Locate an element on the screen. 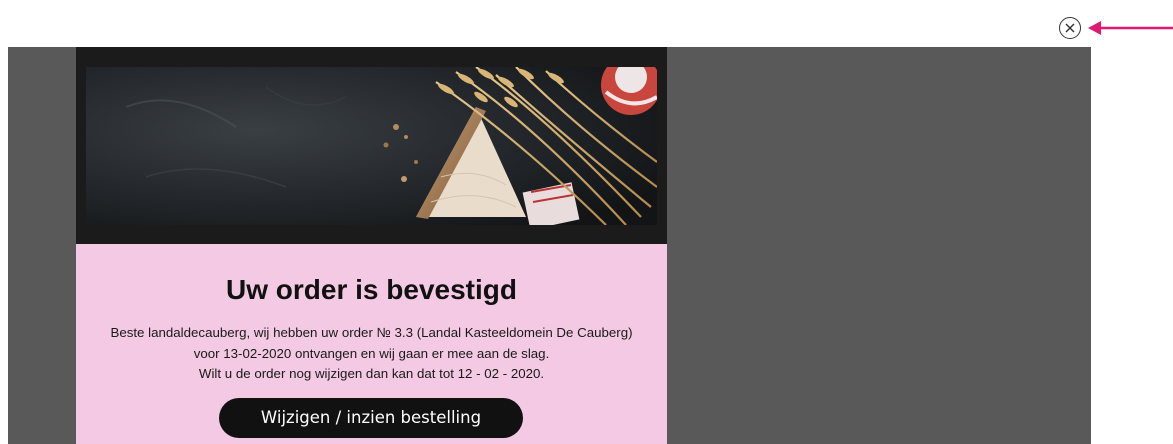 This screenshot has width=1173, height=444. arrow-left-icon is located at coordinates (1130, 28).